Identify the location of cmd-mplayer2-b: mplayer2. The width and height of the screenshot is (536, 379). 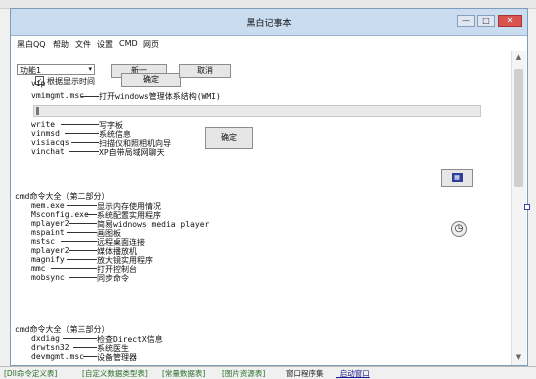
(50, 250).